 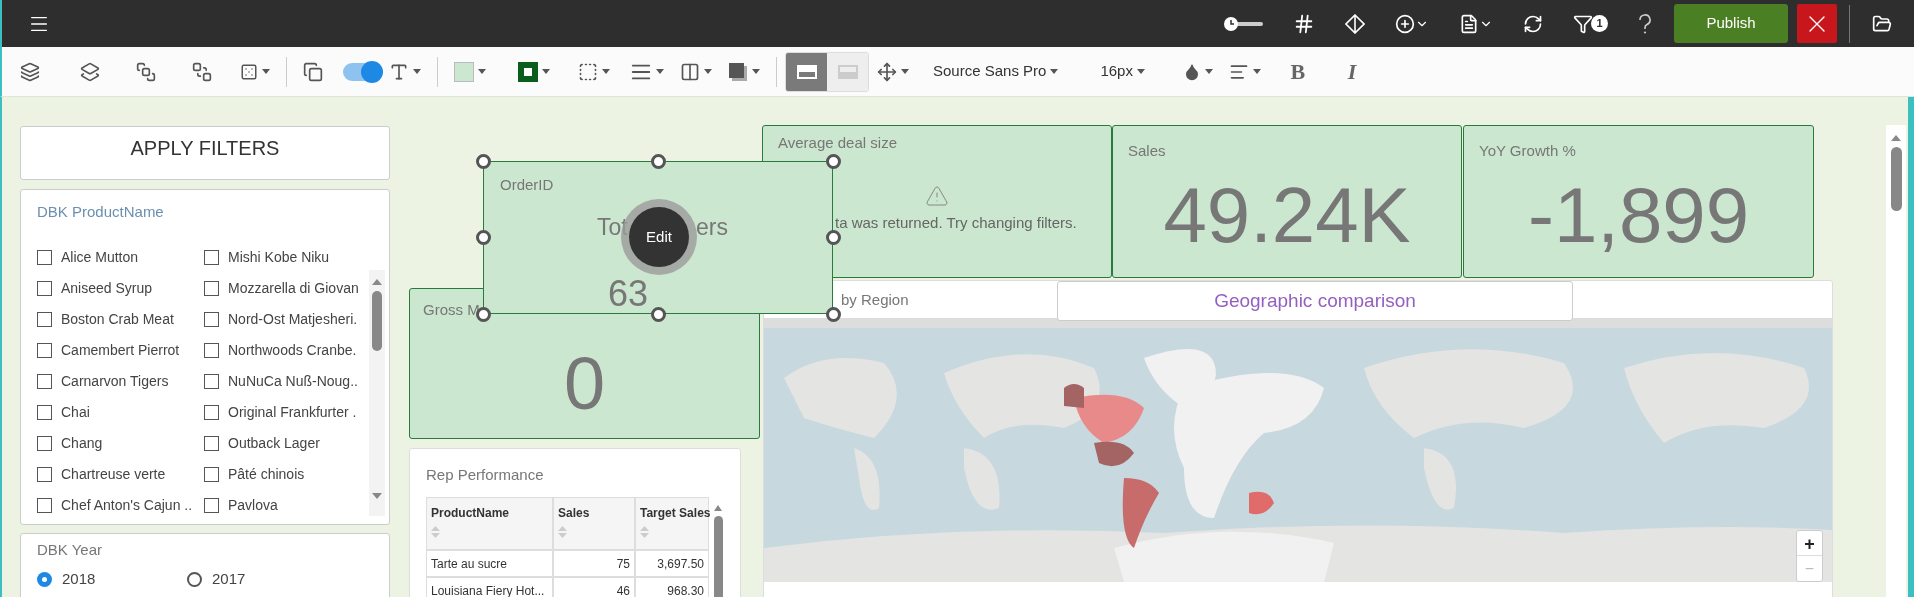 What do you see at coordinates (483, 161) in the screenshot?
I see `resize-handle` at bounding box center [483, 161].